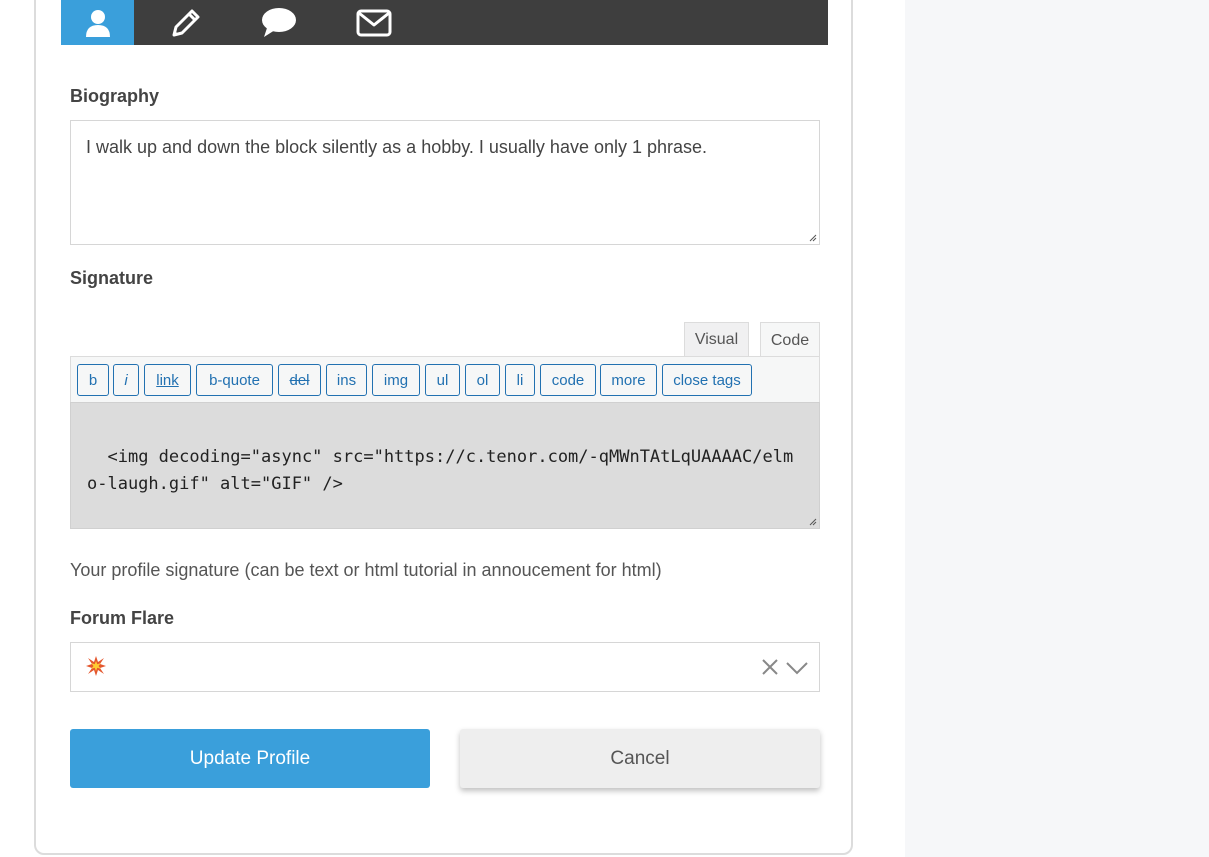 The height and width of the screenshot is (857, 1209). Describe the element at coordinates (442, 380) in the screenshot. I see `qt-ul-button: ul` at that location.